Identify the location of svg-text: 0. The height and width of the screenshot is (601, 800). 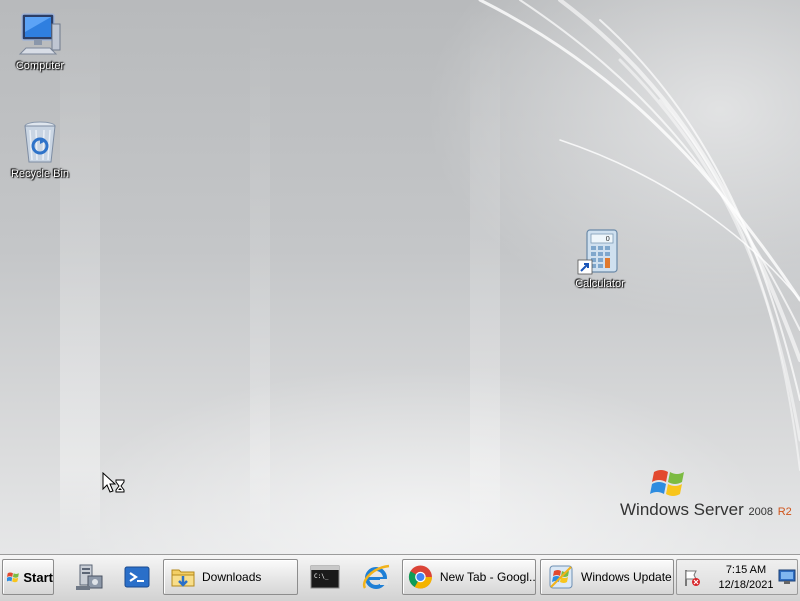
(608, 239).